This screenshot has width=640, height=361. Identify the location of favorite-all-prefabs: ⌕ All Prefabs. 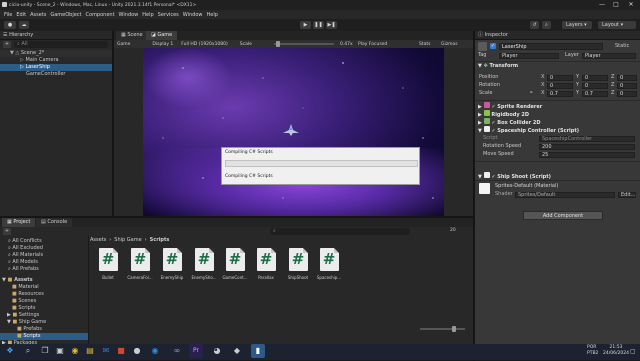
(23, 269).